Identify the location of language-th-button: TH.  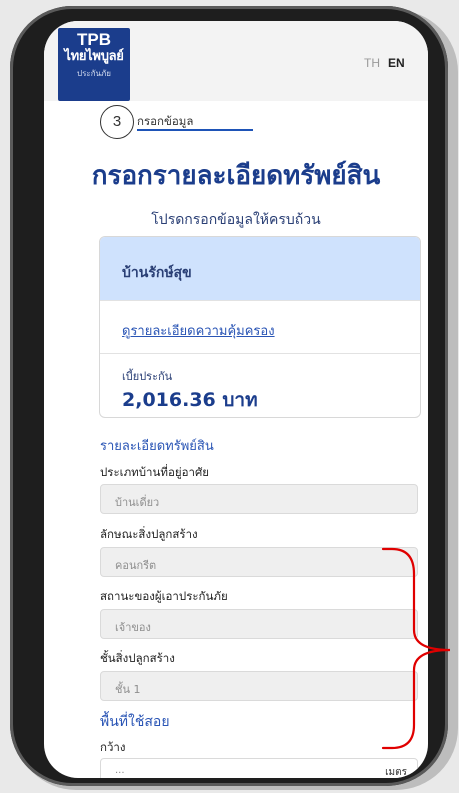
(372, 63).